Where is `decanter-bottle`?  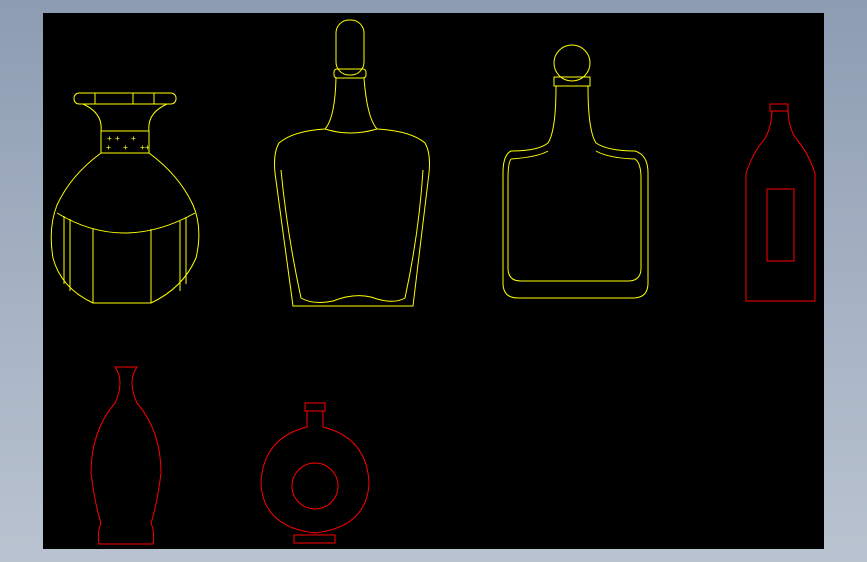 decanter-bottle is located at coordinates (352, 163).